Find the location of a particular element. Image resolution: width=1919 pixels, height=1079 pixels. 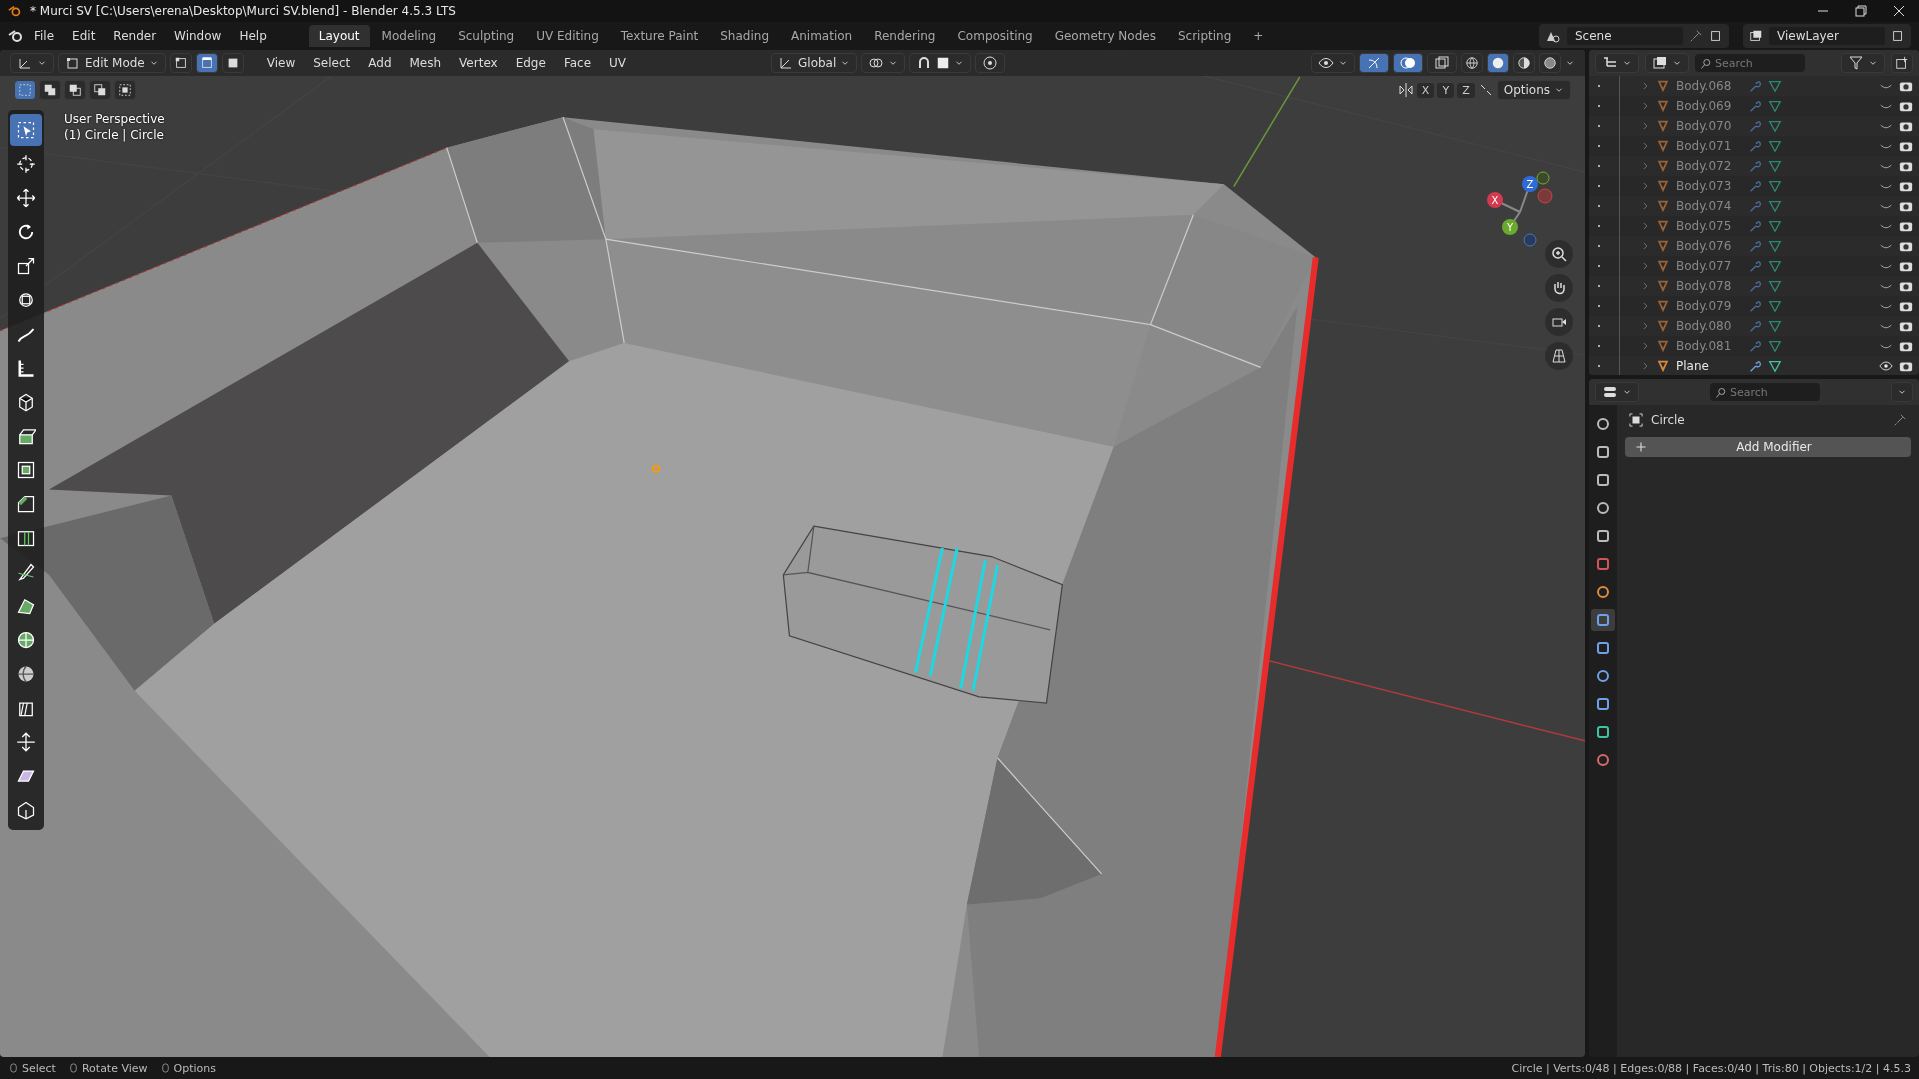

mirror-axis-toggle: Y is located at coordinates (1446, 90).